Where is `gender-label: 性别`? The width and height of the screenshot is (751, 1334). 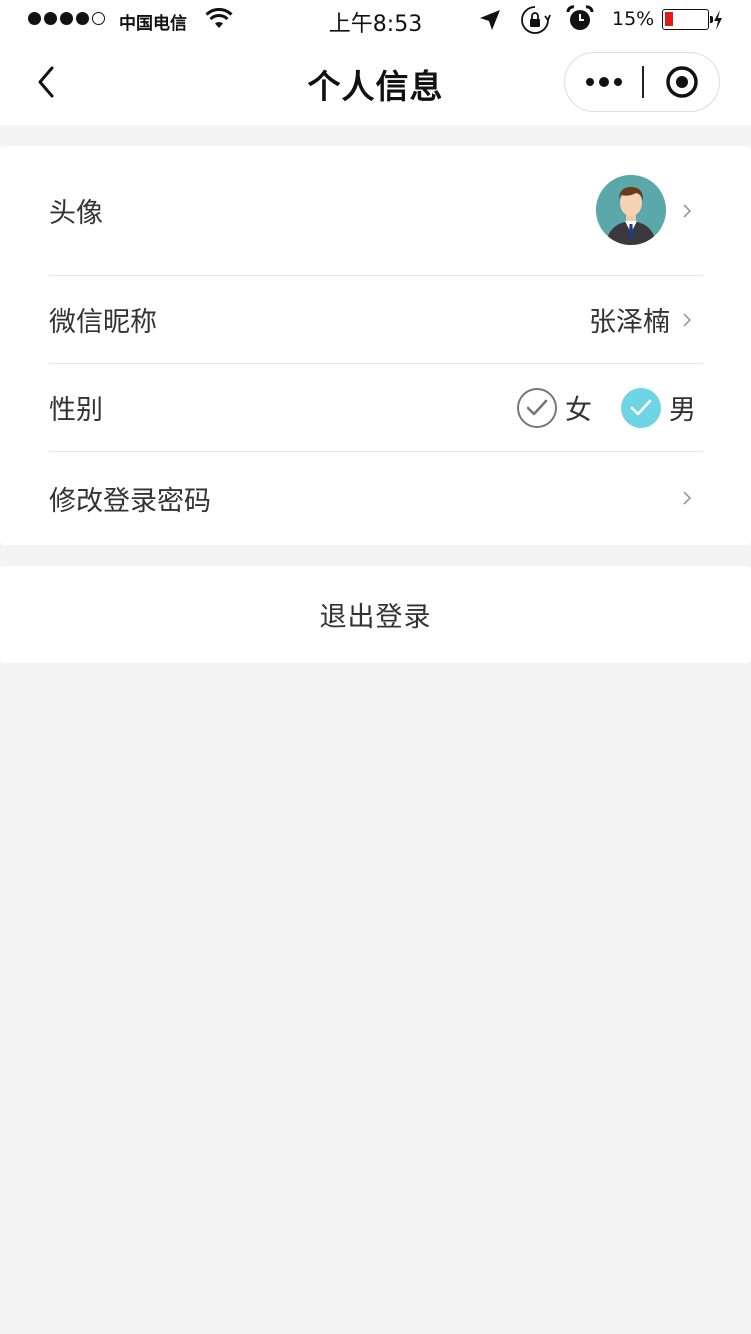 gender-label: 性别 is located at coordinates (76, 410).